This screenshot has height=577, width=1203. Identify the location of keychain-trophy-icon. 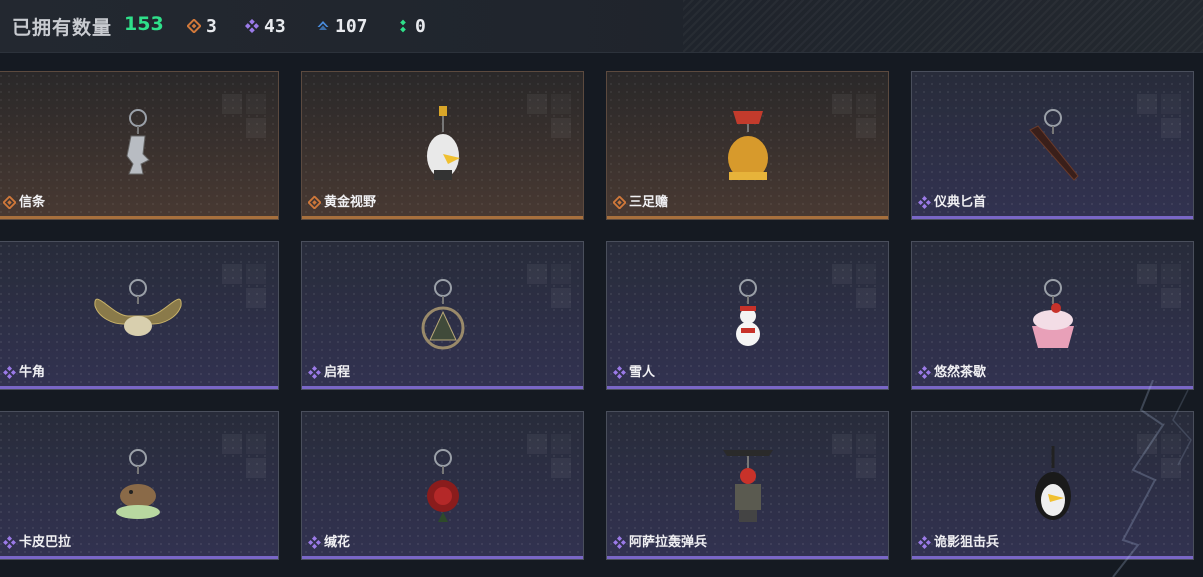
(138, 146).